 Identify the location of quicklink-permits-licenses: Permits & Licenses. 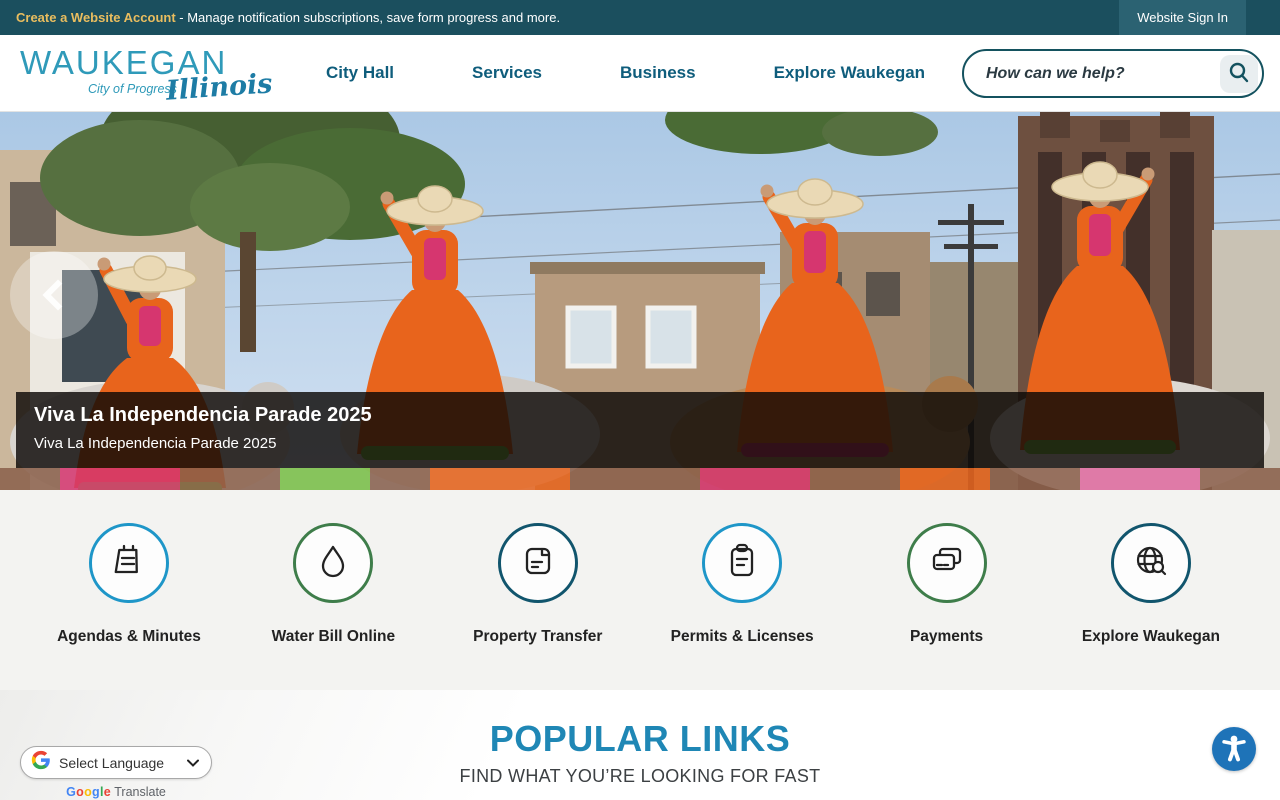
(742, 584).